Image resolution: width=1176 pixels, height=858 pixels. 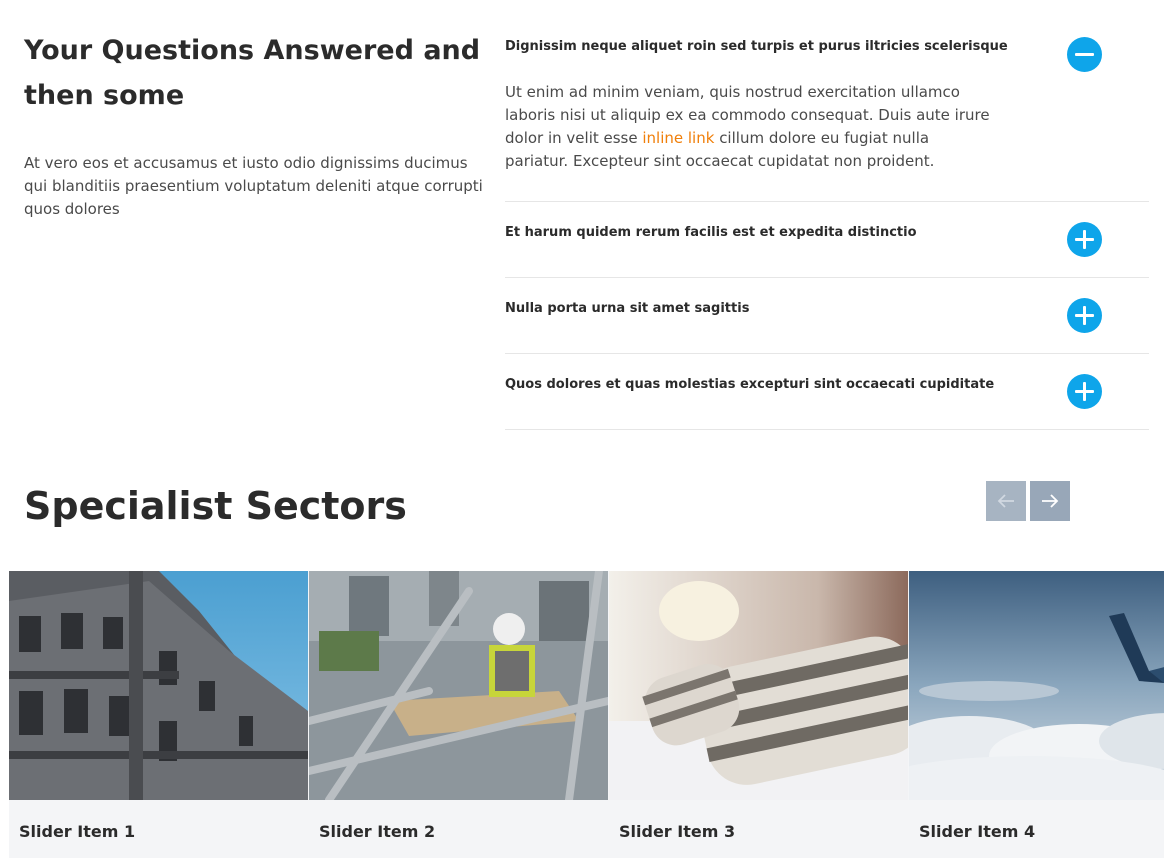 What do you see at coordinates (677, 831) in the screenshot?
I see `slider-item-caption: Slider Item 3` at bounding box center [677, 831].